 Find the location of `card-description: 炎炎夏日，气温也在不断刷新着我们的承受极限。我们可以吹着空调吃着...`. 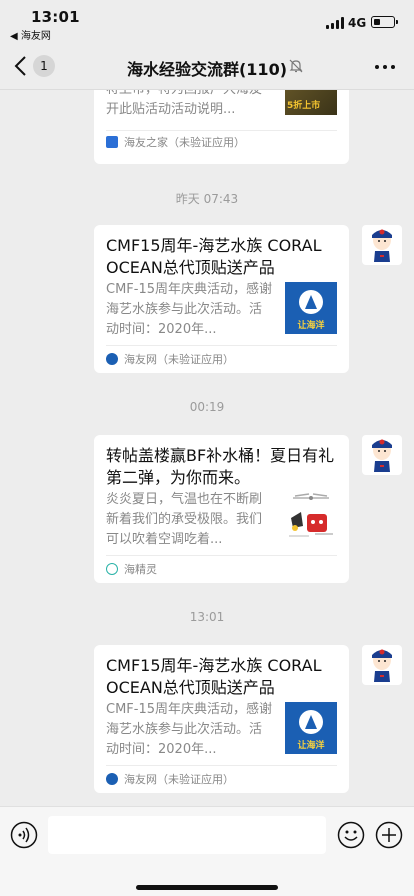

card-description: 炎炎夏日，气温也在不断刷新着我们的承受极限。我们可以吹着空调吃着... is located at coordinates (184, 519).